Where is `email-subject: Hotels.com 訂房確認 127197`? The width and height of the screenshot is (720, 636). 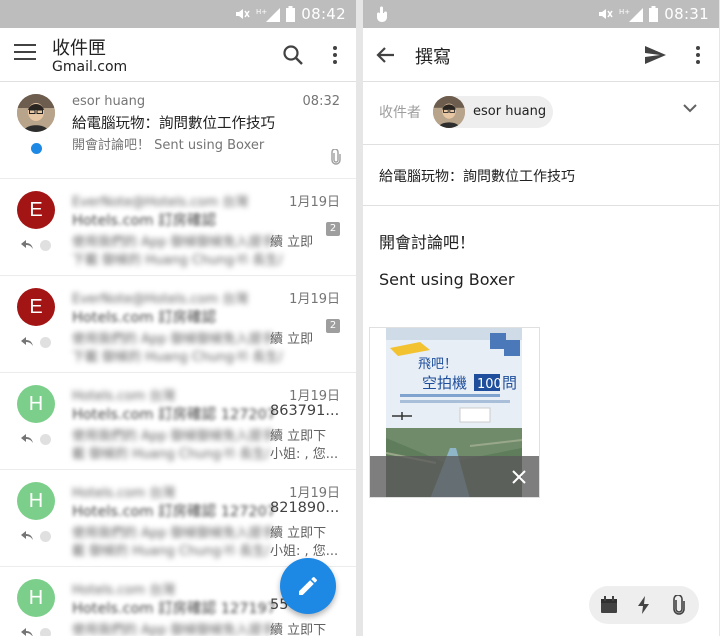 email-subject: Hotels.com 訂房確認 127197 is located at coordinates (174, 609).